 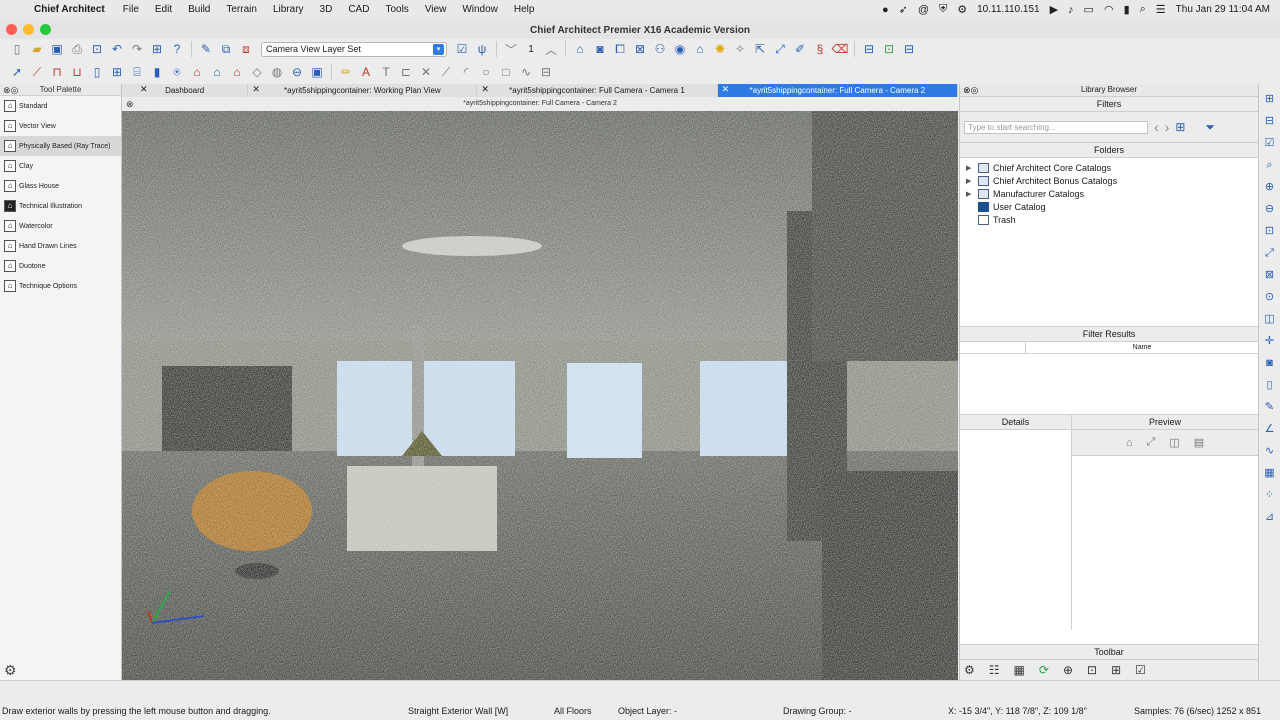 I want to click on menu-library: Library, so click(x=288, y=9).